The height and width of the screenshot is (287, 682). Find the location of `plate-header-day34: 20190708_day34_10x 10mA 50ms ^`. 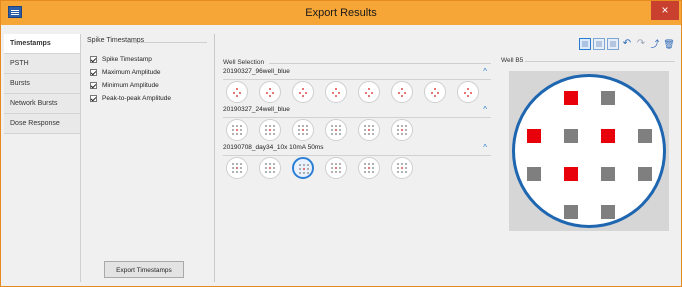

plate-header-day34: 20190708_day34_10x 10mA 50ms ^ is located at coordinates (357, 148).